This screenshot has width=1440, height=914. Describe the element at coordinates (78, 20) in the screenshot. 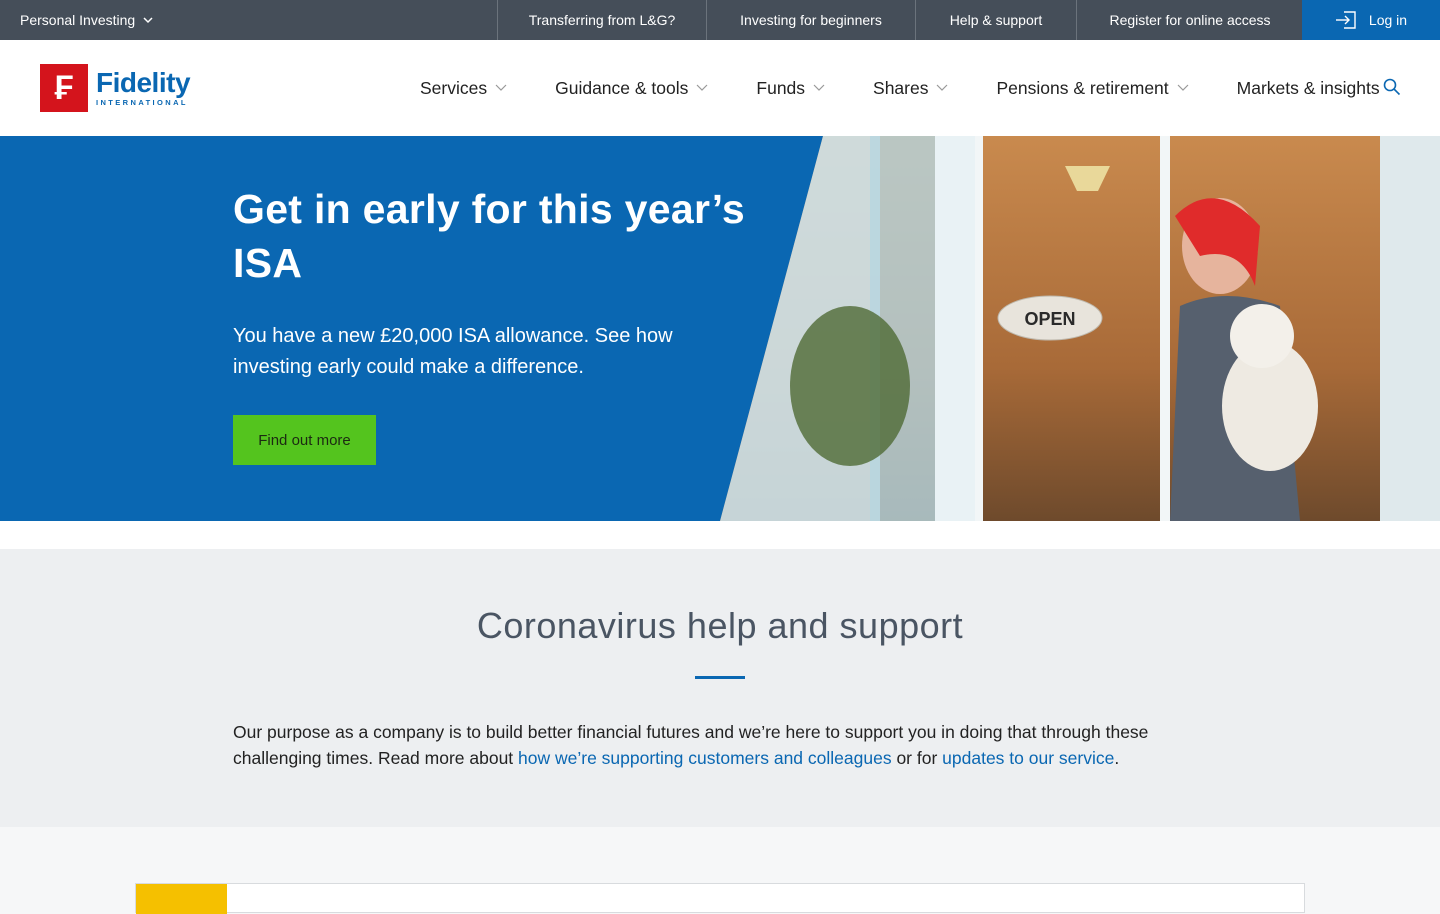

I see `segment-label: Personal Investing` at that location.